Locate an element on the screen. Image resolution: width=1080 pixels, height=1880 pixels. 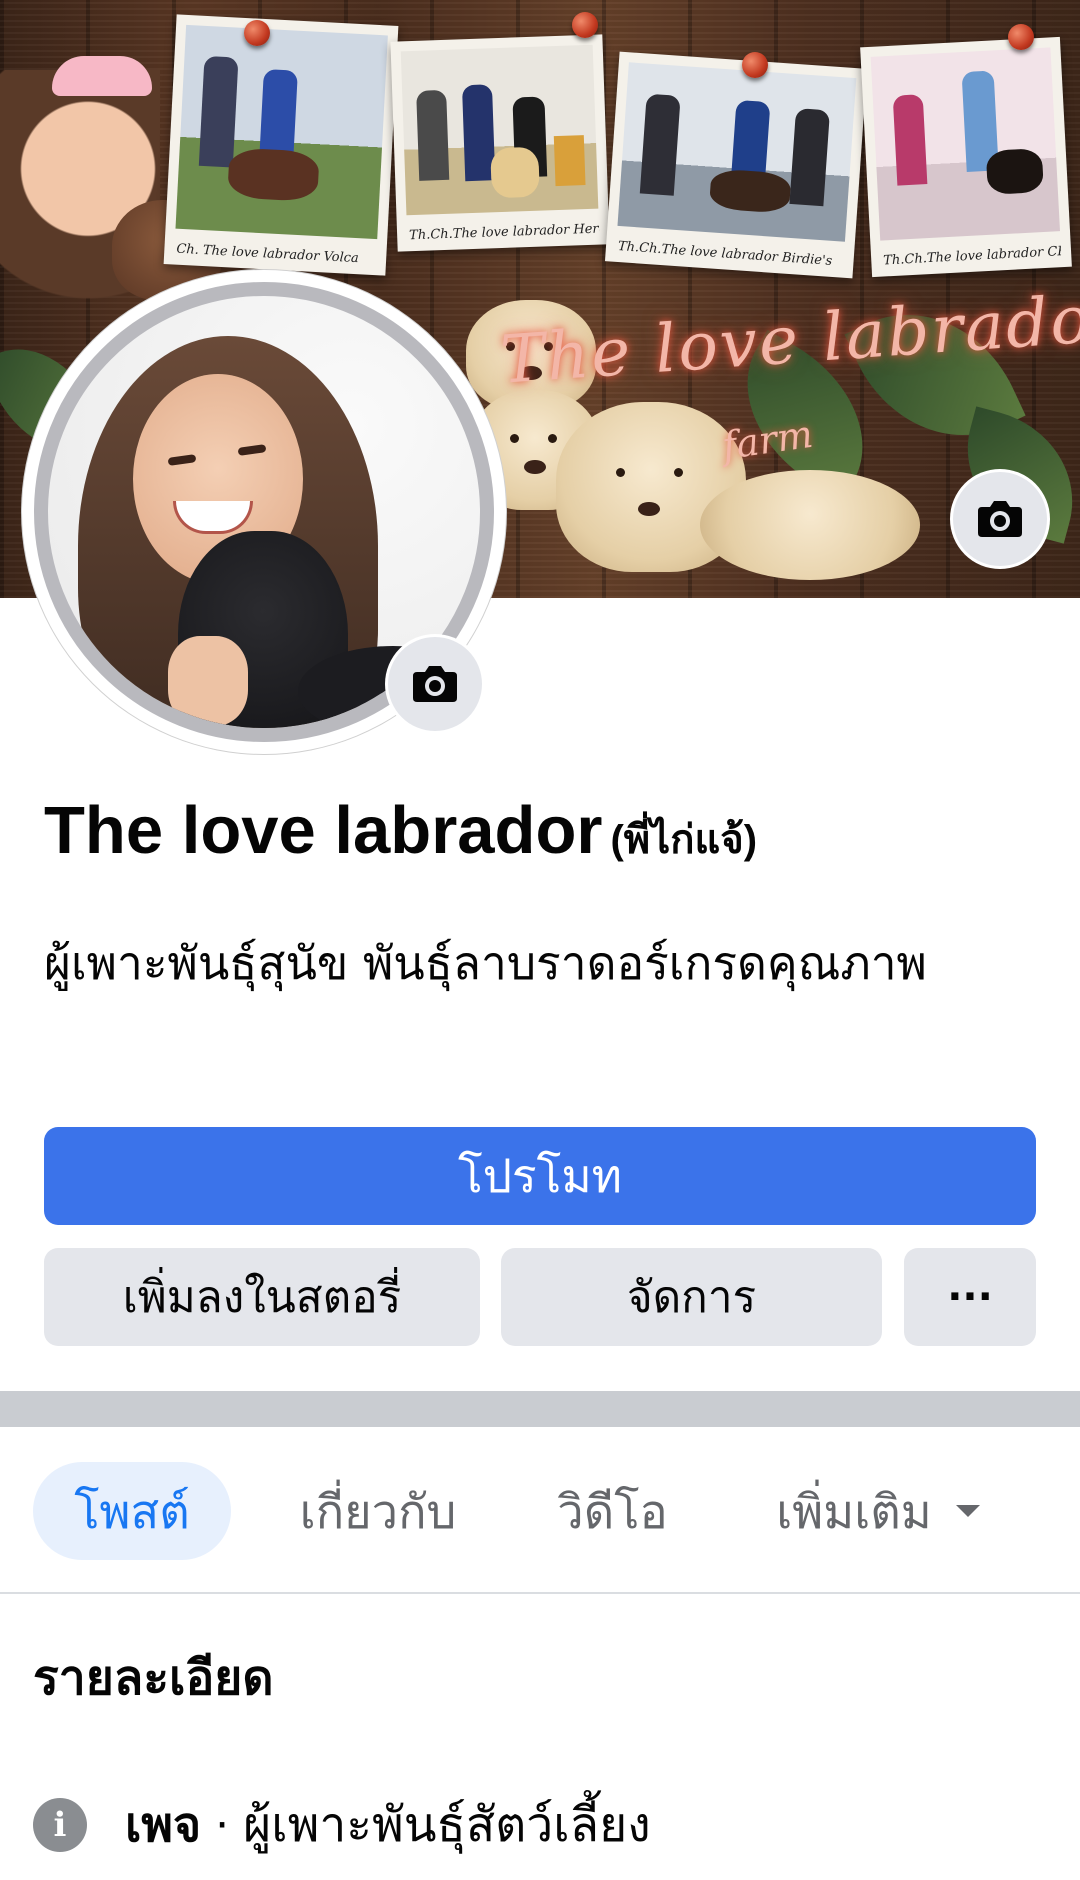
details-item-category: i เพจ · ผู้เพาะพันธุ์สัตว์เลี้ยง is located at coordinates (342, 1825).